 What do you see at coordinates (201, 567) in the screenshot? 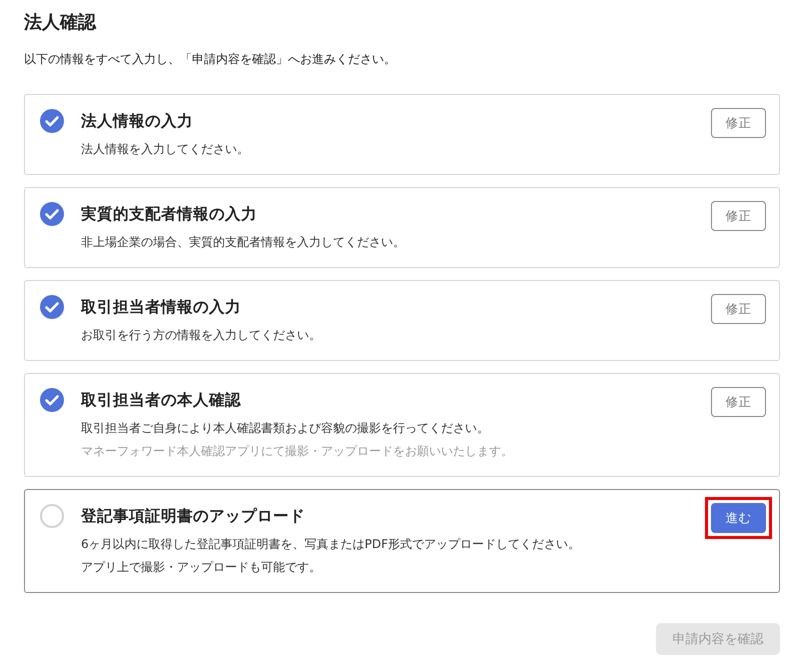
I see `description-text: アプリ上で撮影・アップロードも可能です。` at bounding box center [201, 567].